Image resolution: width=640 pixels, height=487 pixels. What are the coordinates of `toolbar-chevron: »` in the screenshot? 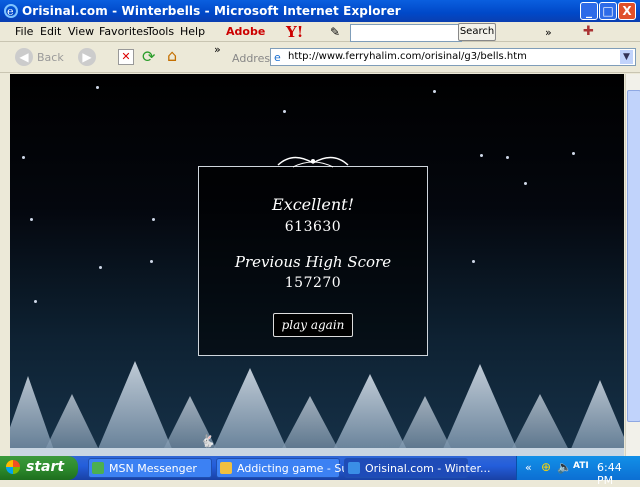 It's located at (217, 49).